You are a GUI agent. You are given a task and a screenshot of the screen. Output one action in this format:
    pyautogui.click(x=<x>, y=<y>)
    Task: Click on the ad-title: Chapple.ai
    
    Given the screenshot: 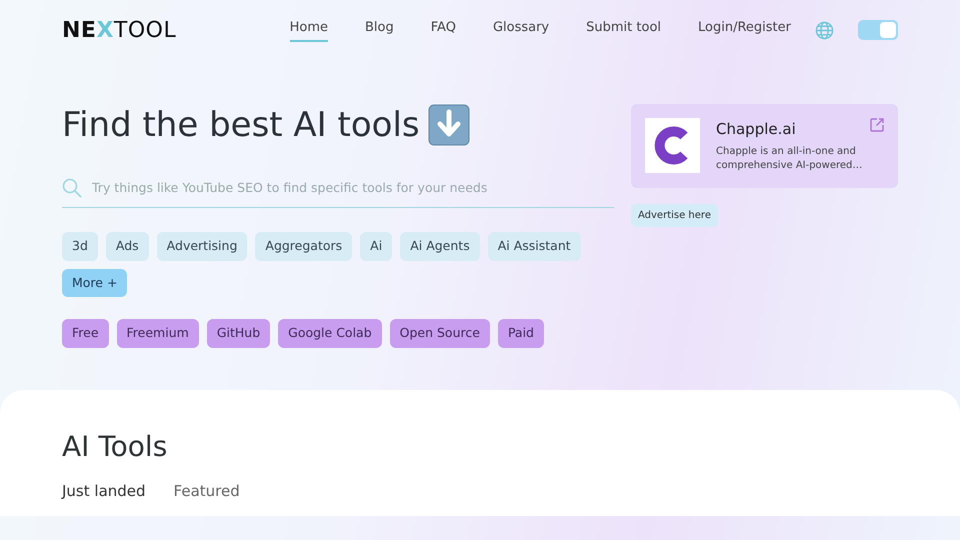 What is the action you would take?
    pyautogui.click(x=756, y=129)
    